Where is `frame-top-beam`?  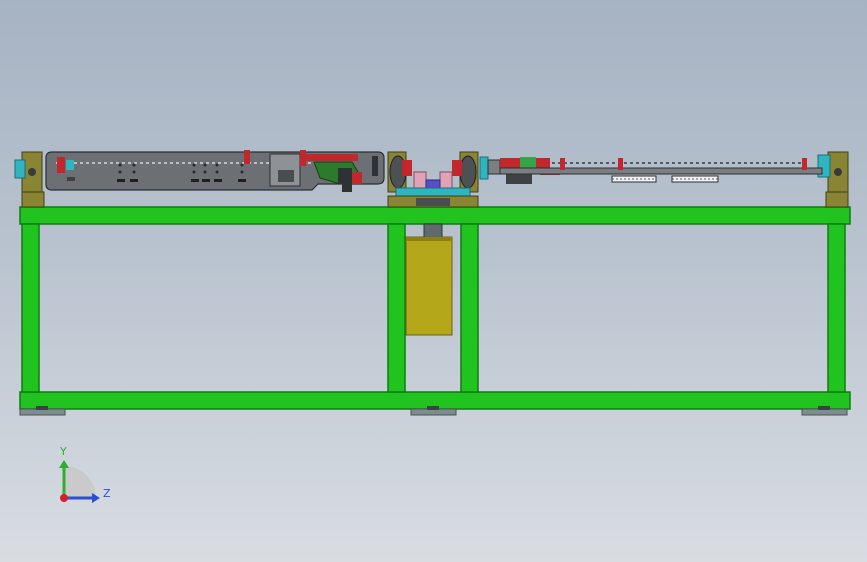
frame-top-beam is located at coordinates (435, 215).